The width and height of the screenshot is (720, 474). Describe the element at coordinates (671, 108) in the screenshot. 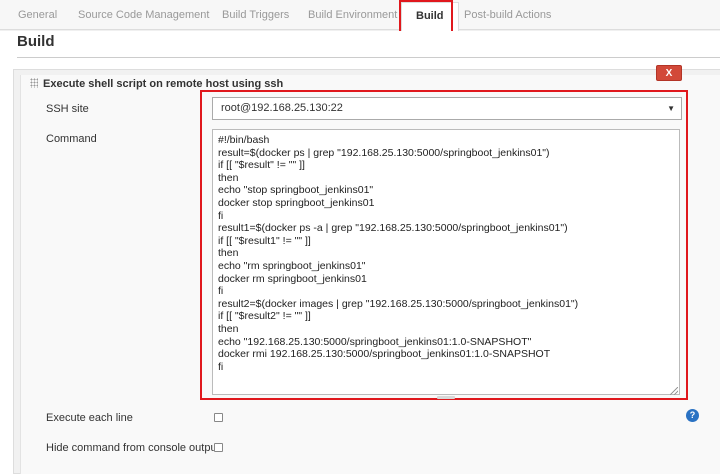

I see `chevron-down-icon: ▼` at that location.